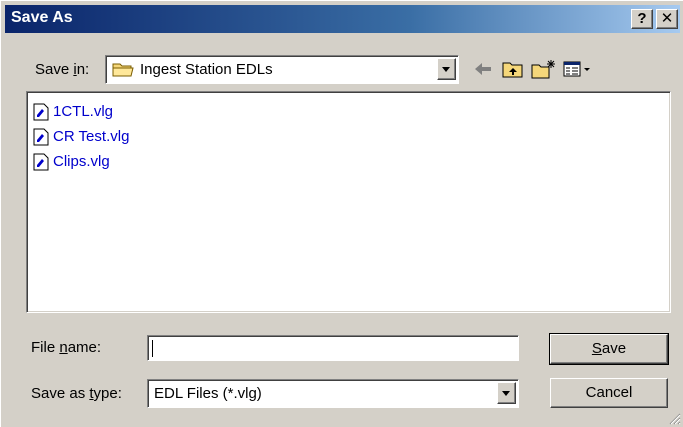  What do you see at coordinates (208, 393) in the screenshot?
I see `save-as-type-value: EDL Files (*.vlg)` at bounding box center [208, 393].